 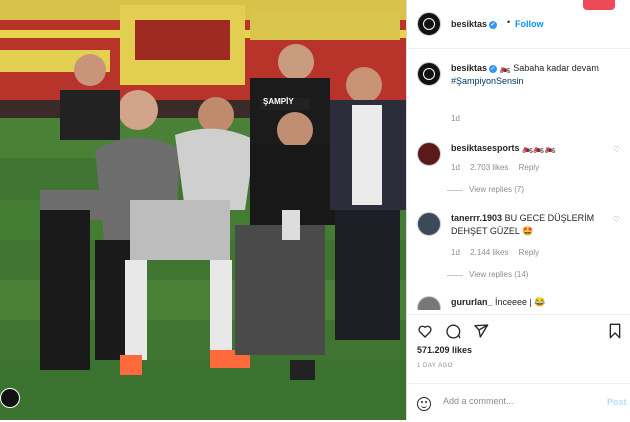 What do you see at coordinates (489, 252) in the screenshot?
I see `comment-likes: 2.144 likes` at bounding box center [489, 252].